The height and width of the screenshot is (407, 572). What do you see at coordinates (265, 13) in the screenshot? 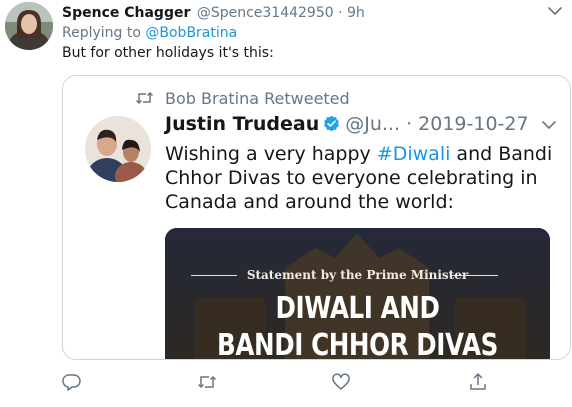
I see `user-handle: @Spence31442950` at bounding box center [265, 13].